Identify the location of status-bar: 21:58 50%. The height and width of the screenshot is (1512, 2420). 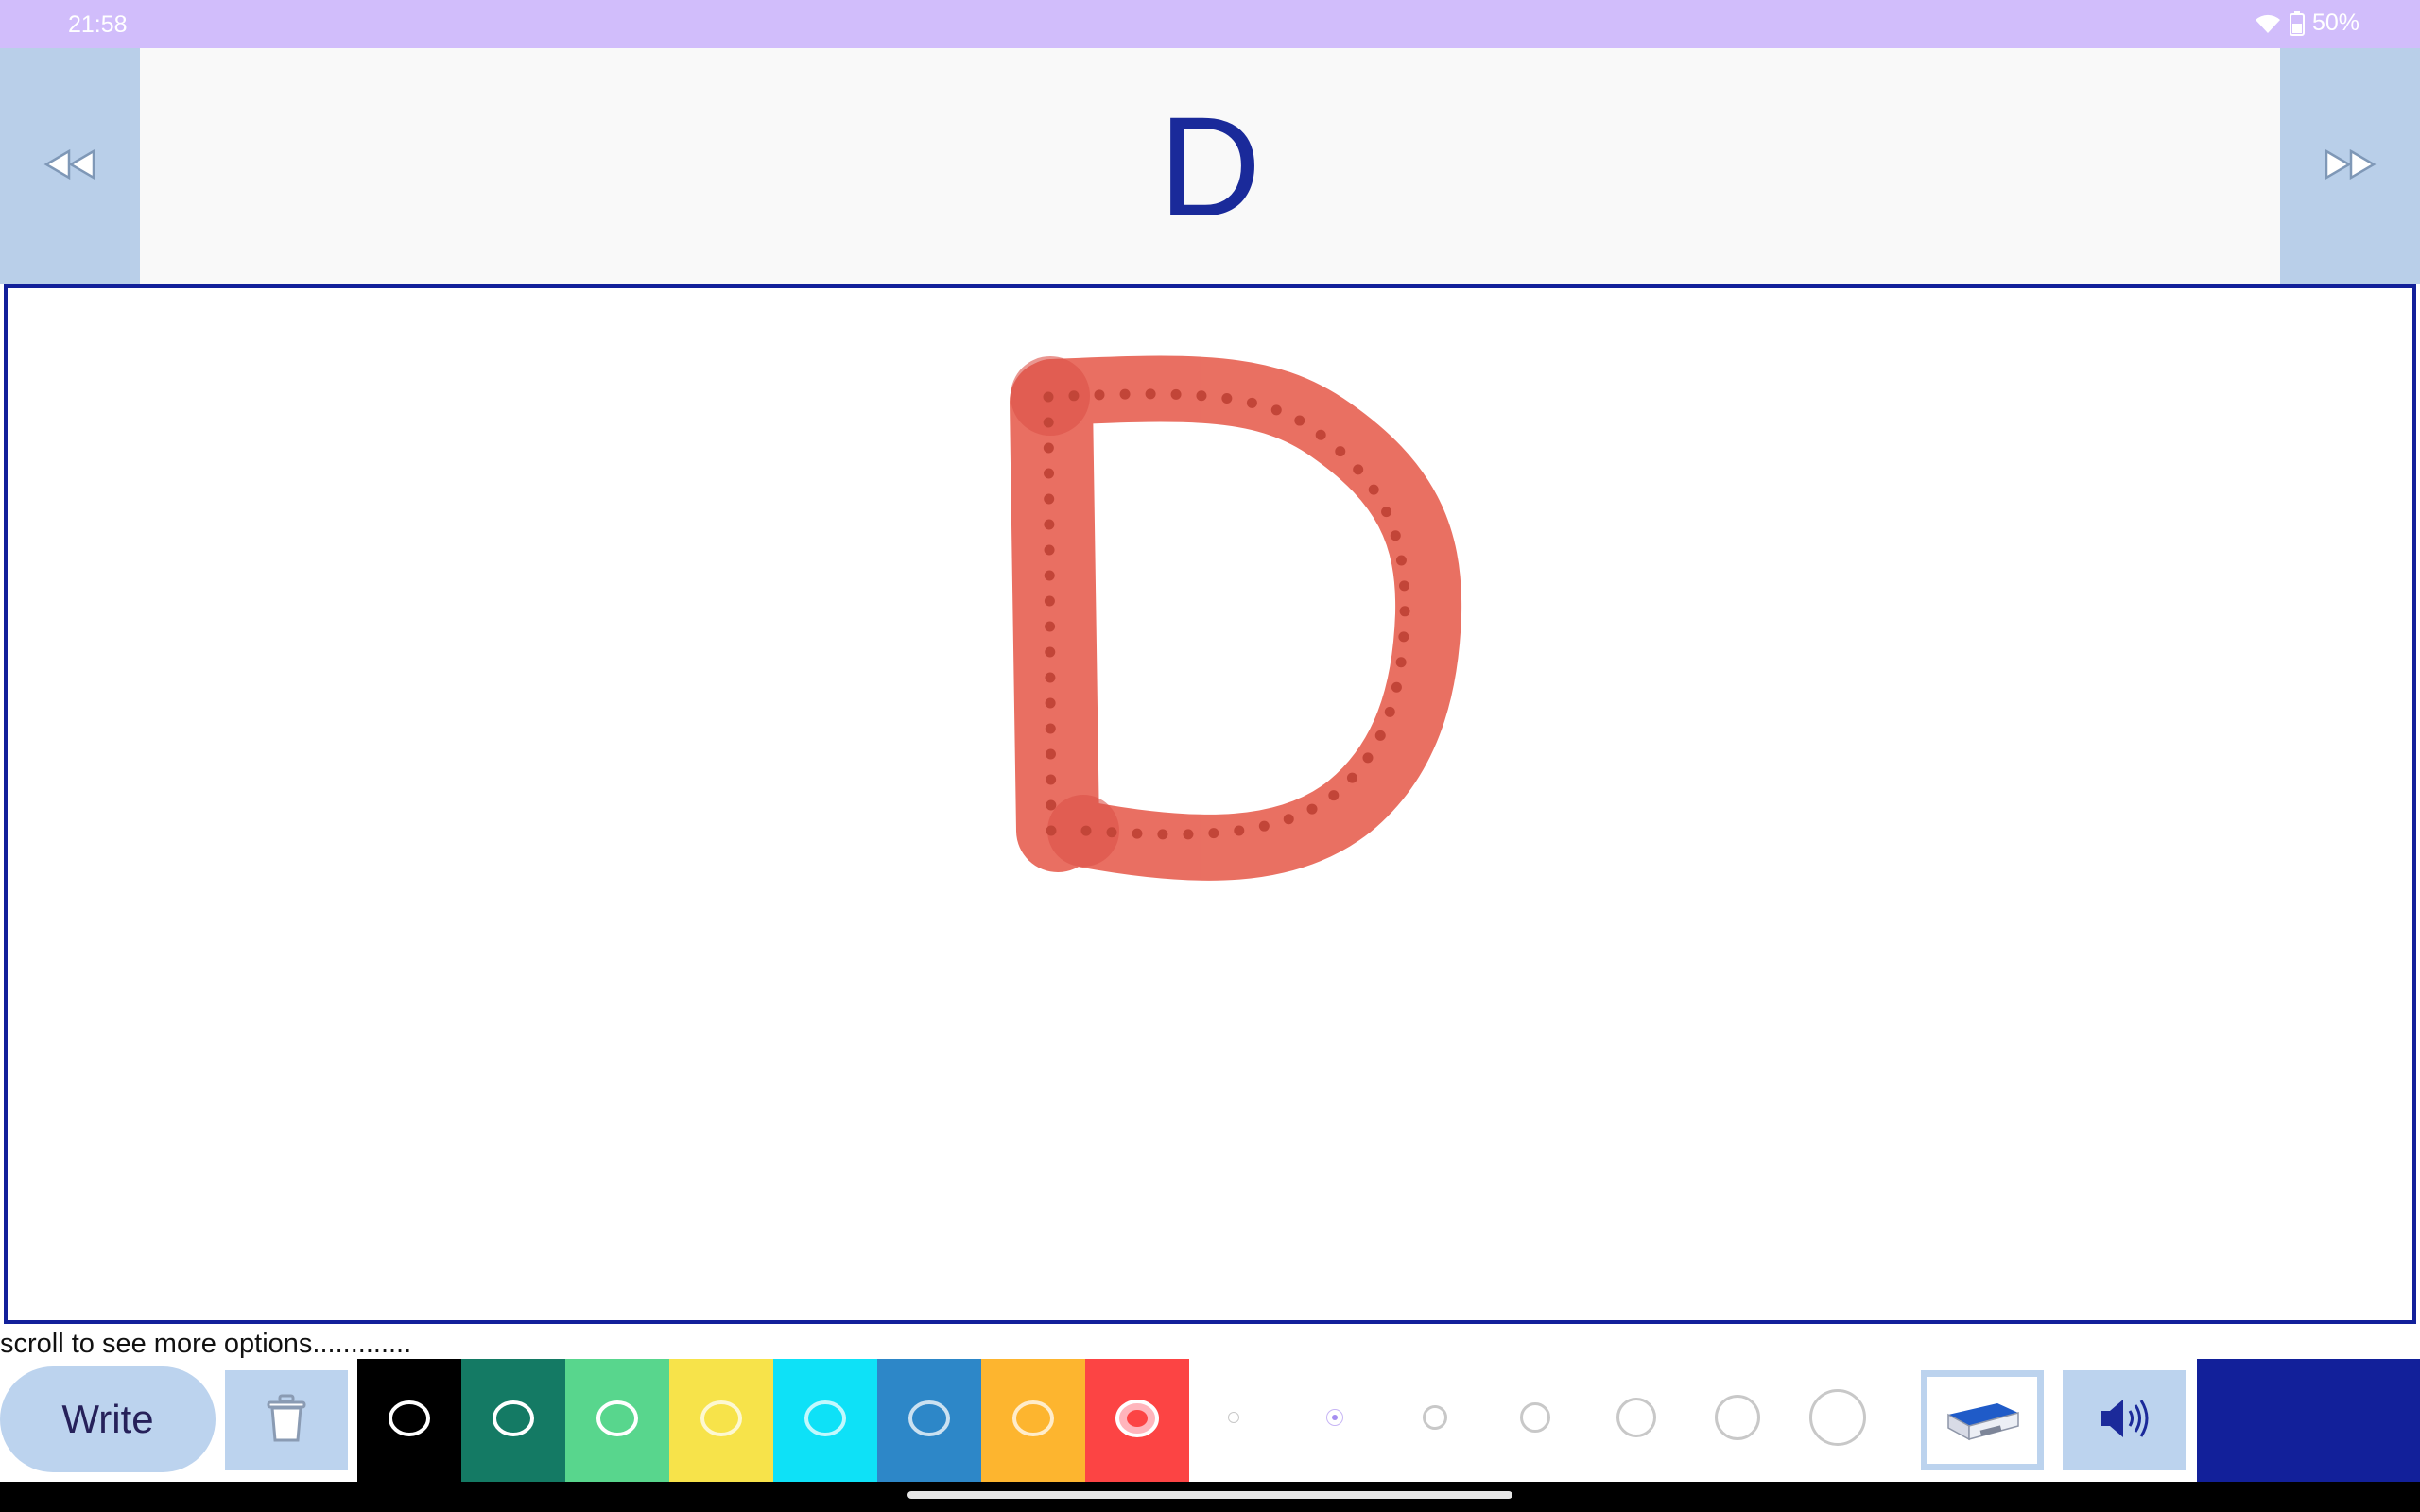
(1210, 24).